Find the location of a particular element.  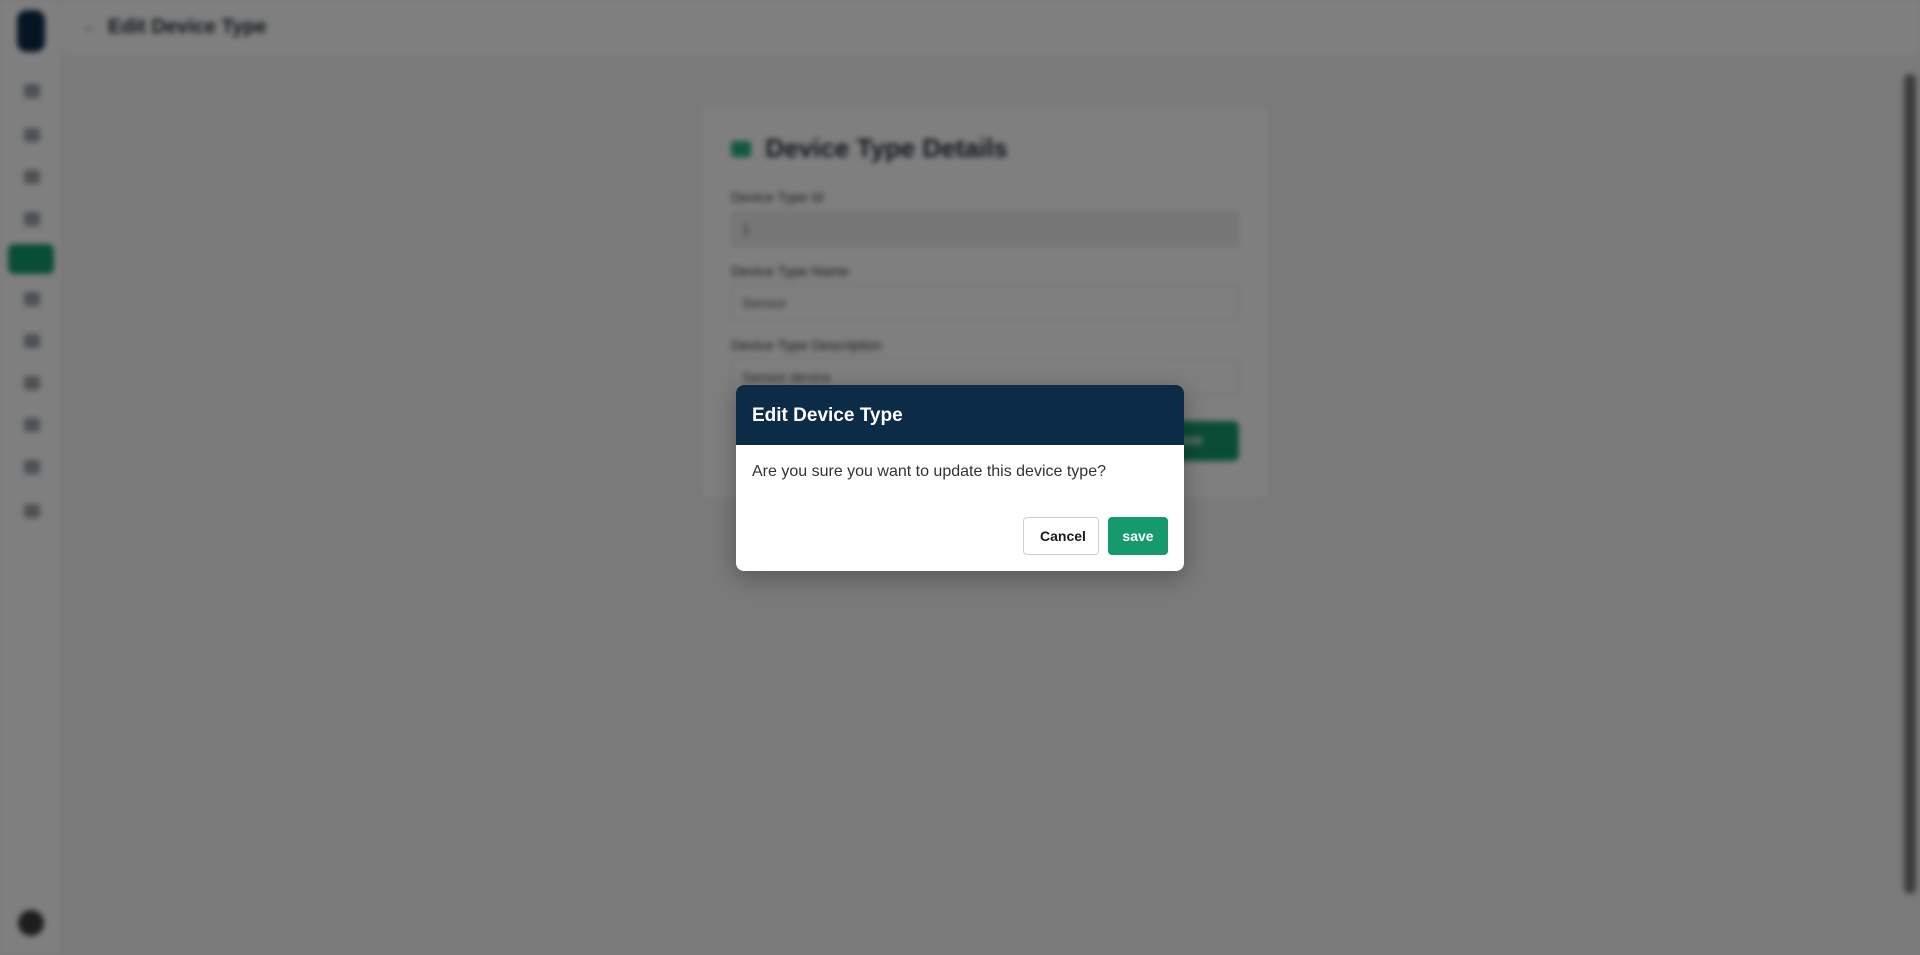

dialog-footer: Cancel save is located at coordinates (1095, 536).